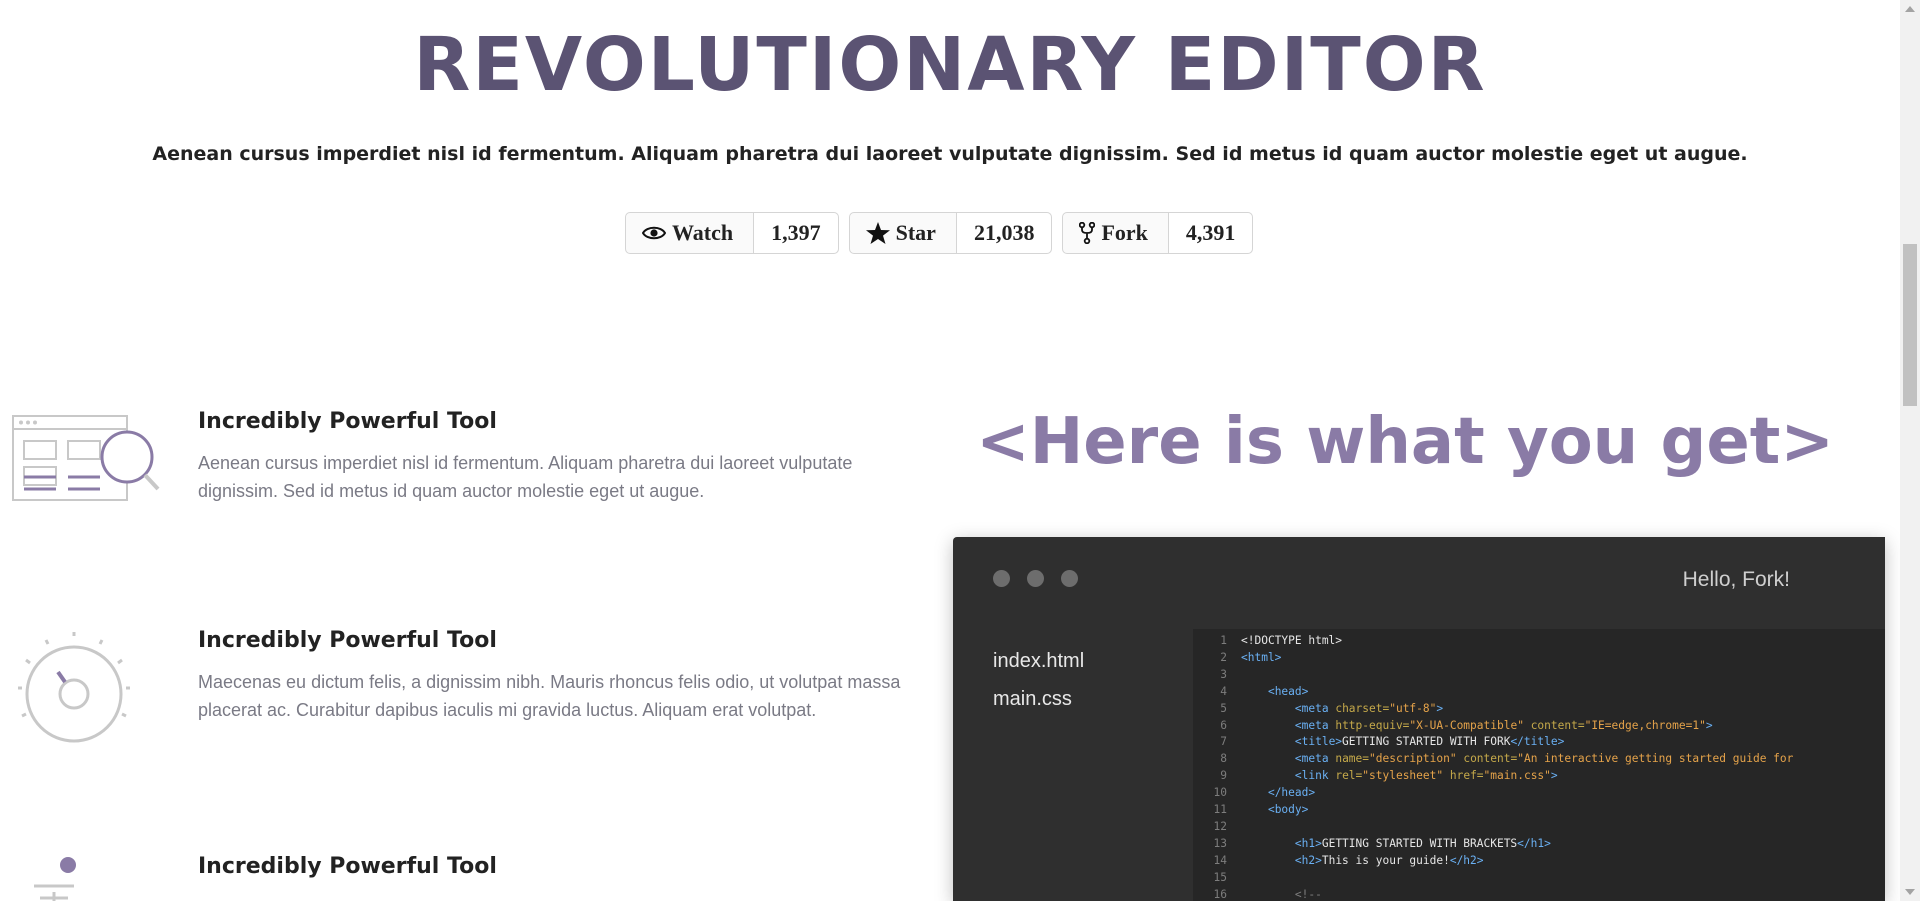 This screenshot has height=901, width=1920. What do you see at coordinates (74, 691) in the screenshot?
I see `dial-icon` at bounding box center [74, 691].